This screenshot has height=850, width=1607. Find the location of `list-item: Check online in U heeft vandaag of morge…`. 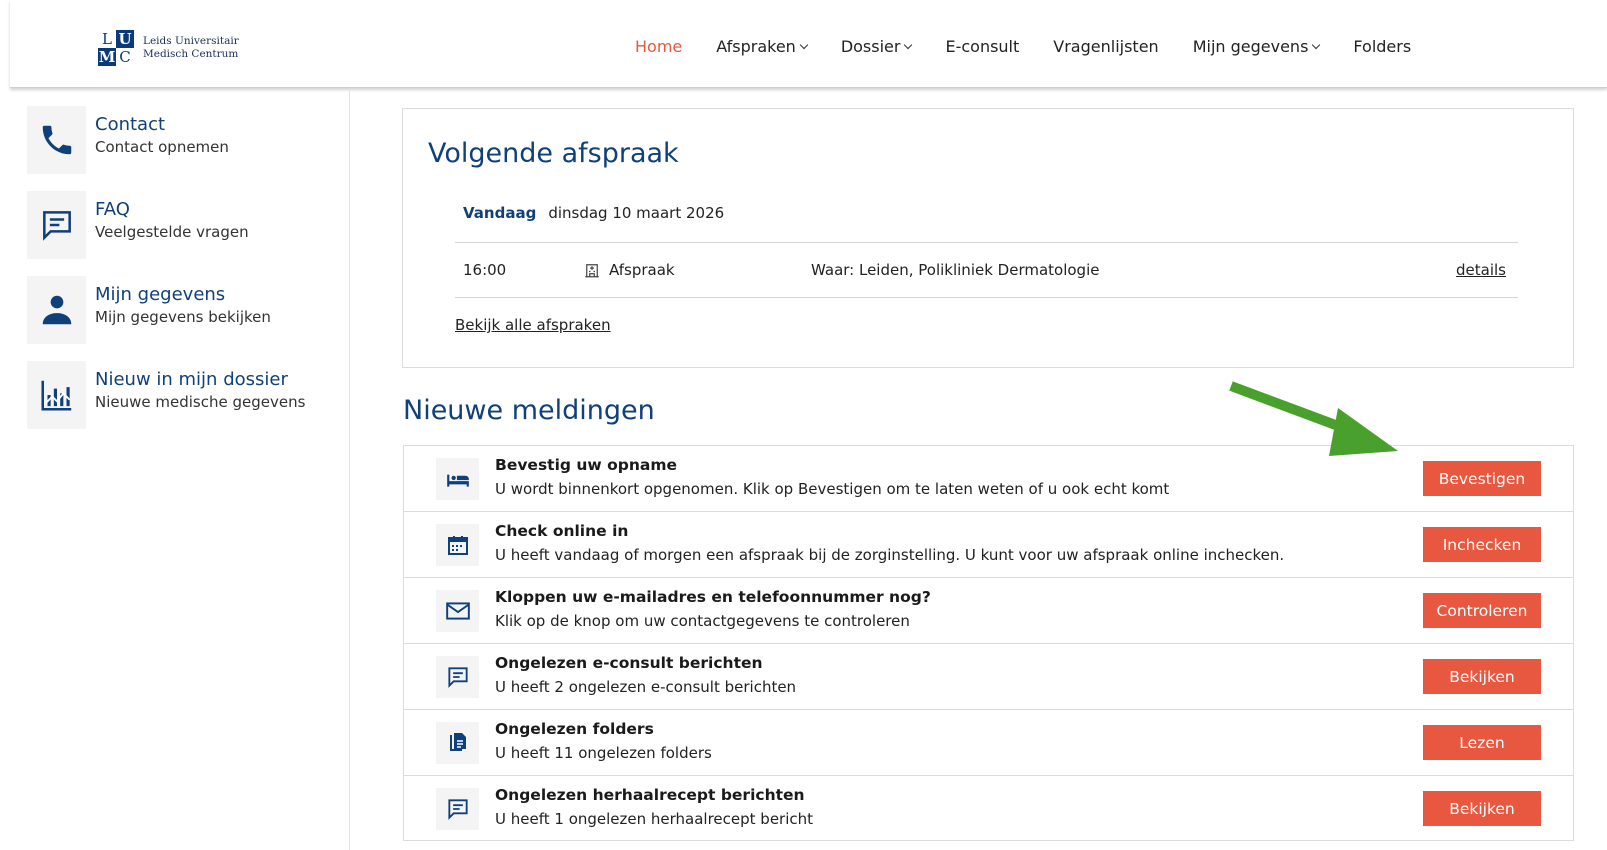

list-item: Check online in U heeft vandaag of morge… is located at coordinates (988, 545).